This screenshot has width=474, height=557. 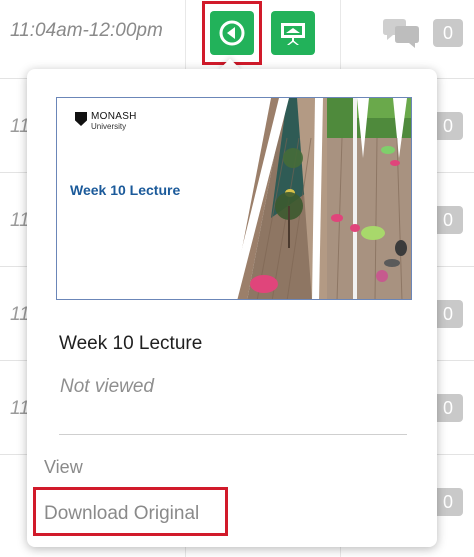 I want to click on monash-logo: MONASH University, so click(x=106, y=121).